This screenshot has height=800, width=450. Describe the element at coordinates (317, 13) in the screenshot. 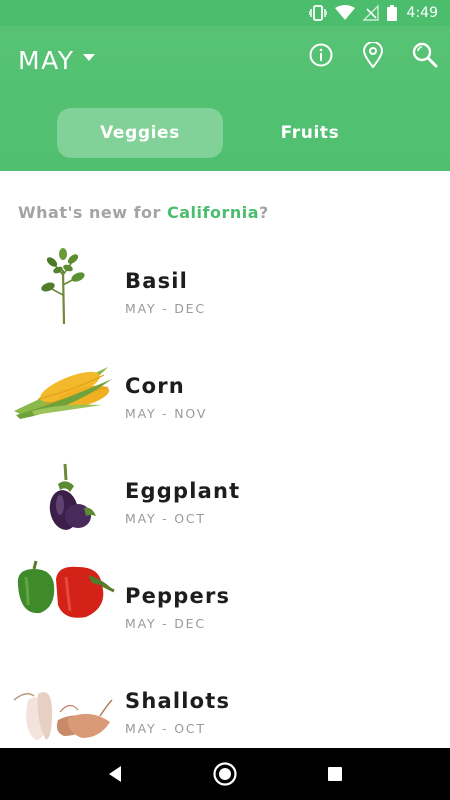

I see `vibrate-icon` at that location.